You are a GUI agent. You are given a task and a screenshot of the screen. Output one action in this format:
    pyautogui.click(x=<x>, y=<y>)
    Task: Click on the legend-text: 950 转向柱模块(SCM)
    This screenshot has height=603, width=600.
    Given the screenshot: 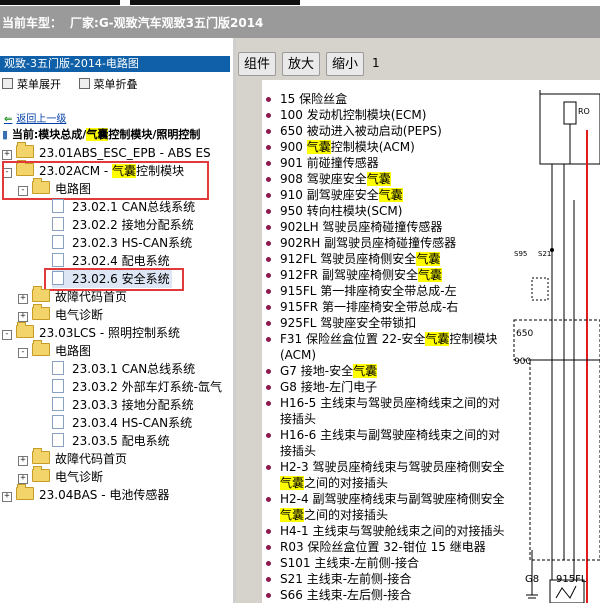 What is the action you would take?
    pyautogui.click(x=341, y=211)
    